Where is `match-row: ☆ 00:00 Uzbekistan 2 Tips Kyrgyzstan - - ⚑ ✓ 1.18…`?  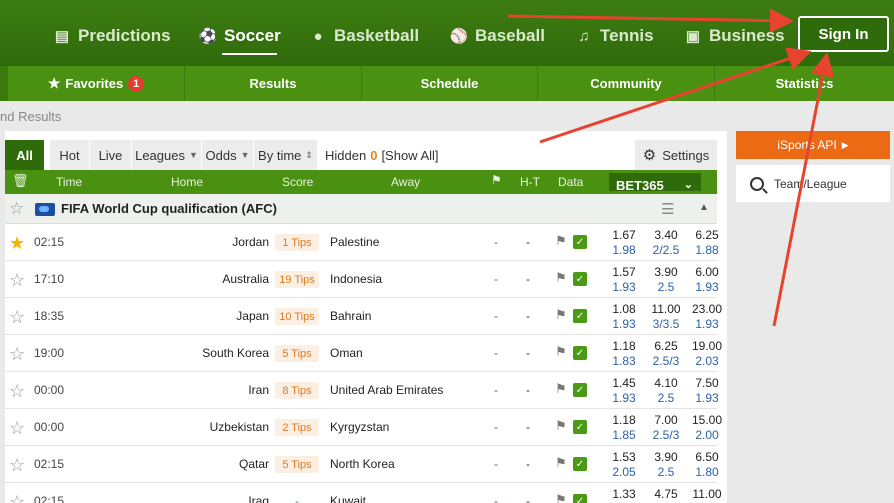 match-row: ☆ 00:00 Uzbekistan 2 Tips Kyrgyzstan - - ⚑ ✓ 1.18… is located at coordinates (363, 427).